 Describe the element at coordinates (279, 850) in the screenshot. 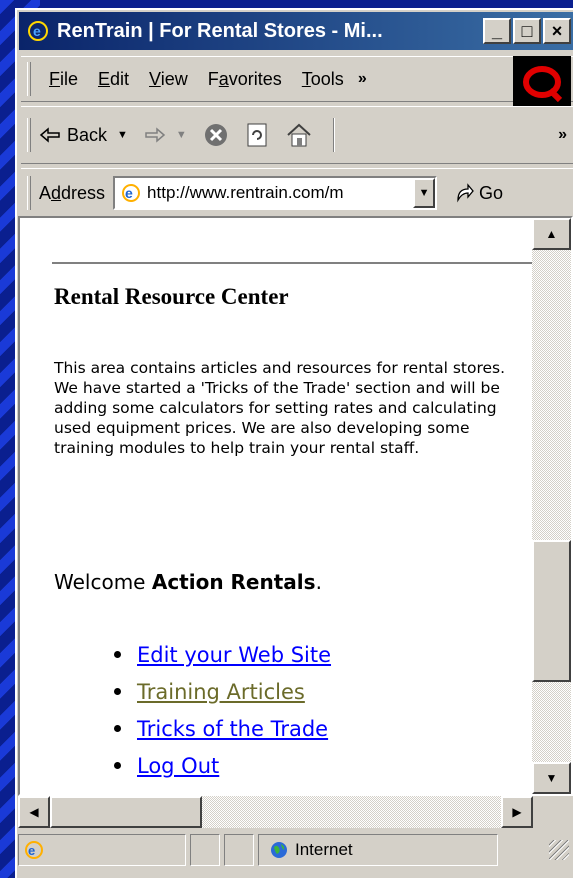

I see `internet-globe-icon` at that location.